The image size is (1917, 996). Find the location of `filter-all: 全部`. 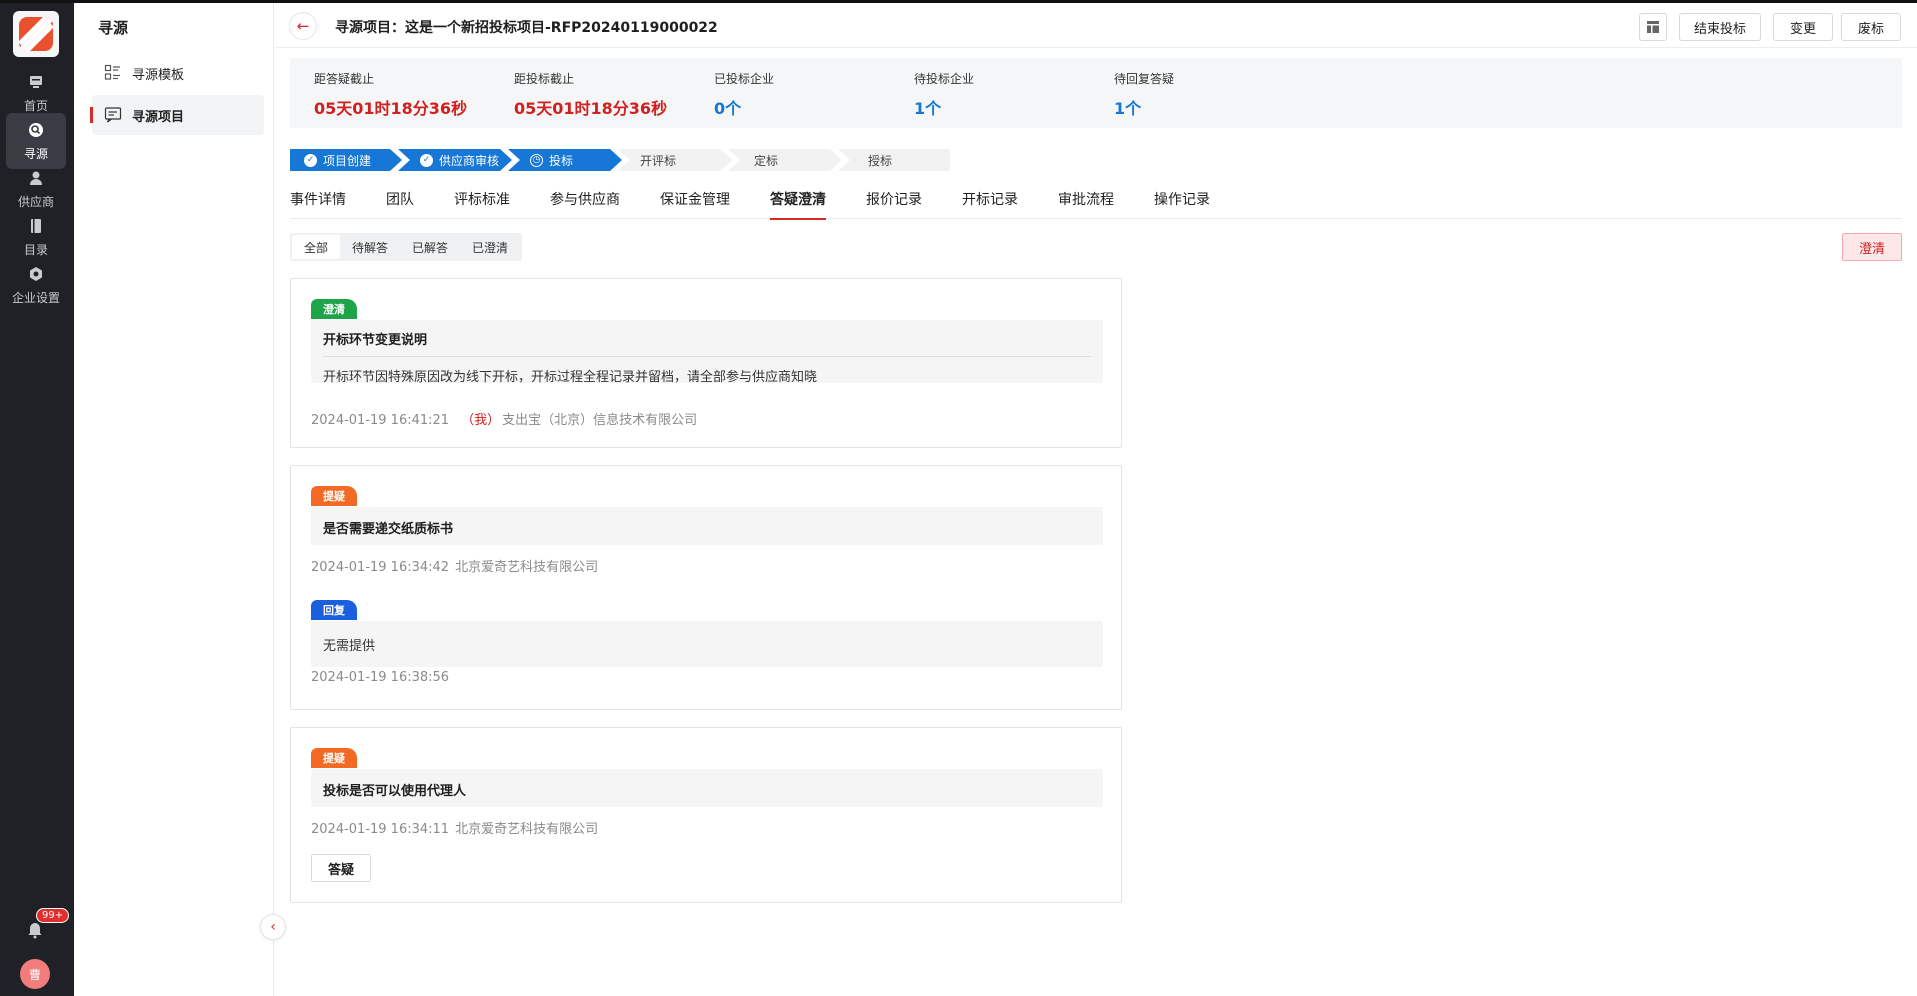

filter-all: 全部 is located at coordinates (316, 247).